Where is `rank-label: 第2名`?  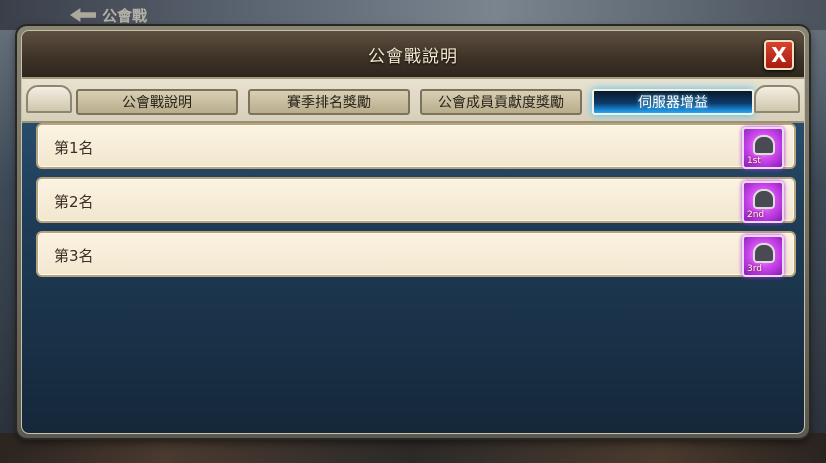 rank-label: 第2名 is located at coordinates (74, 202).